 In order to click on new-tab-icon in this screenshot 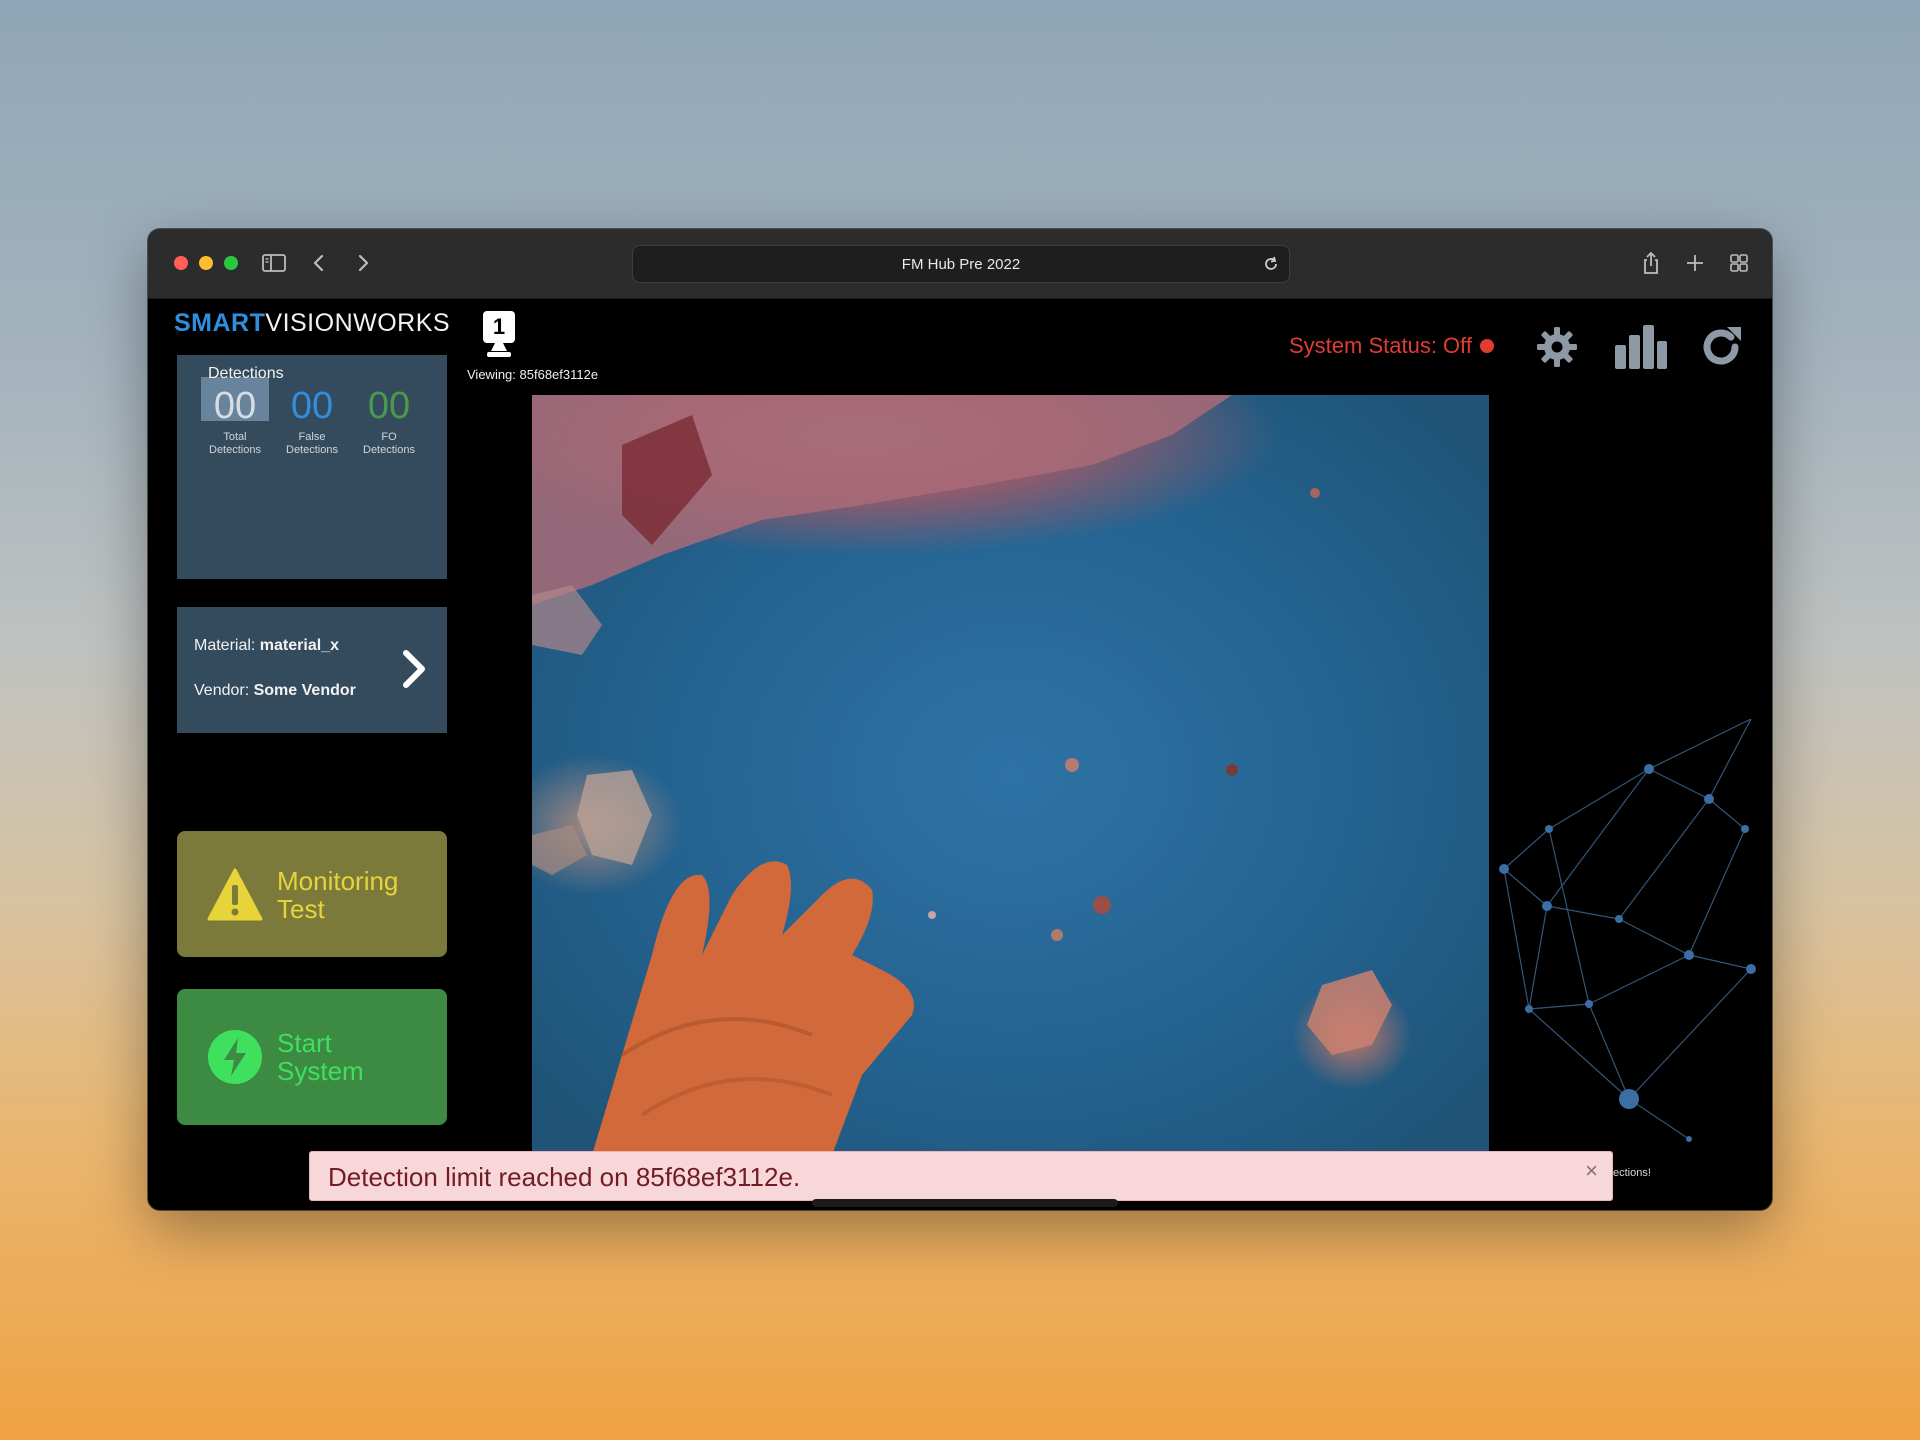, I will do `click(1695, 263)`.